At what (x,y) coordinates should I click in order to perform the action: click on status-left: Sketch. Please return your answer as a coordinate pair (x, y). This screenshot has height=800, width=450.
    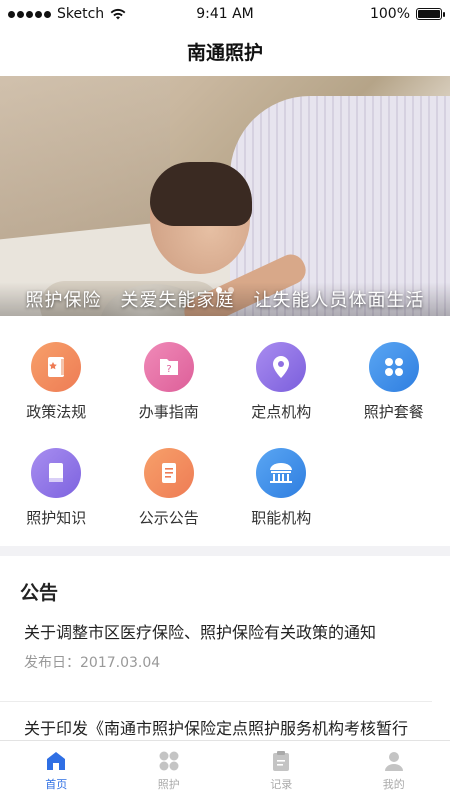
    Looking at the image, I should click on (67, 14).